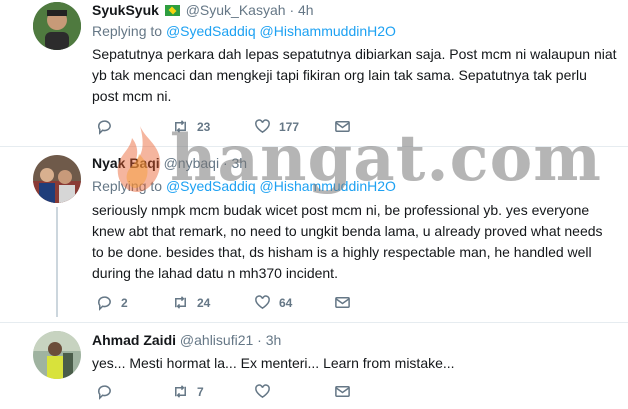  I want to click on display-name: SyukSyuk, so click(125, 10).